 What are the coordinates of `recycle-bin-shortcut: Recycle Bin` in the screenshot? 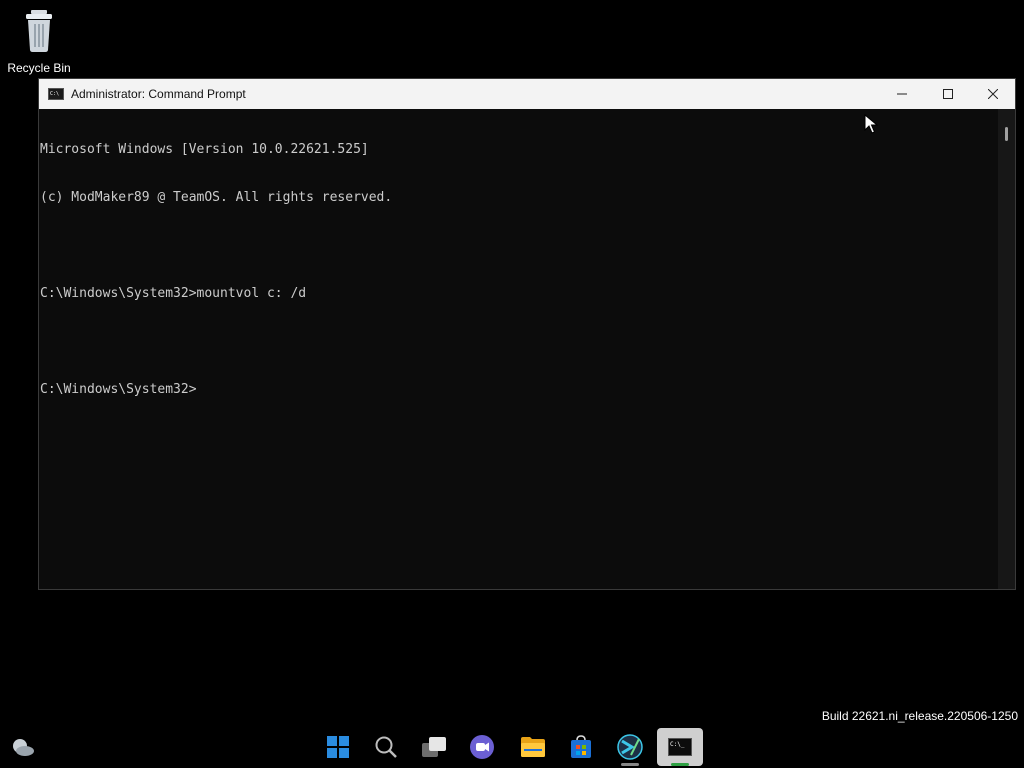 It's located at (39, 41).